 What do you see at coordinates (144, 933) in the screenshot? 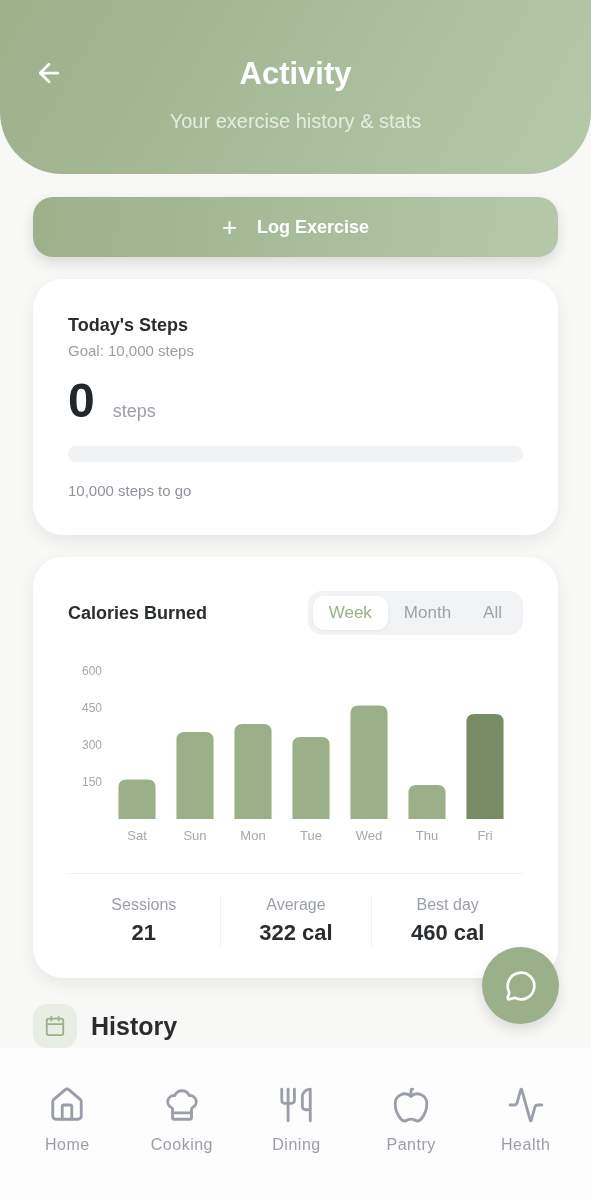
I see `stat-value: 21` at bounding box center [144, 933].